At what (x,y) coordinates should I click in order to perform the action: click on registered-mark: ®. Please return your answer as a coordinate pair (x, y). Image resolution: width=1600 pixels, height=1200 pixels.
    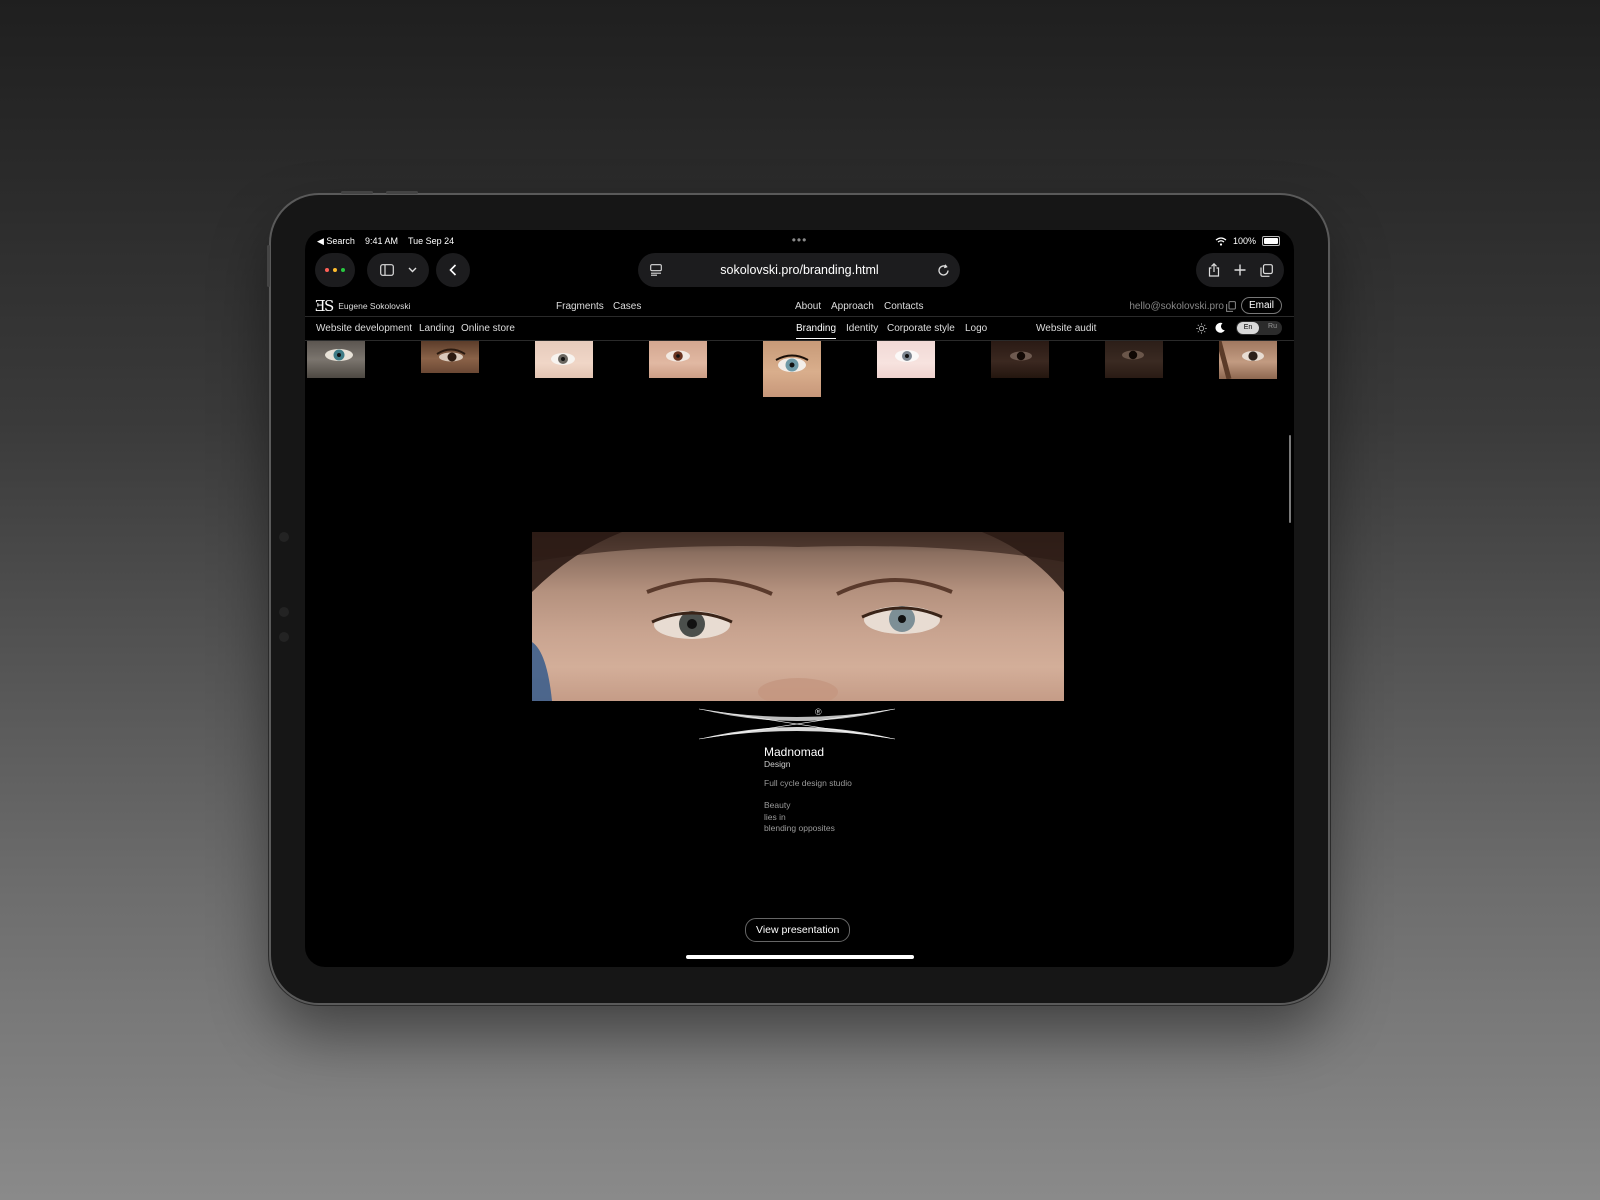
    Looking at the image, I should click on (818, 712).